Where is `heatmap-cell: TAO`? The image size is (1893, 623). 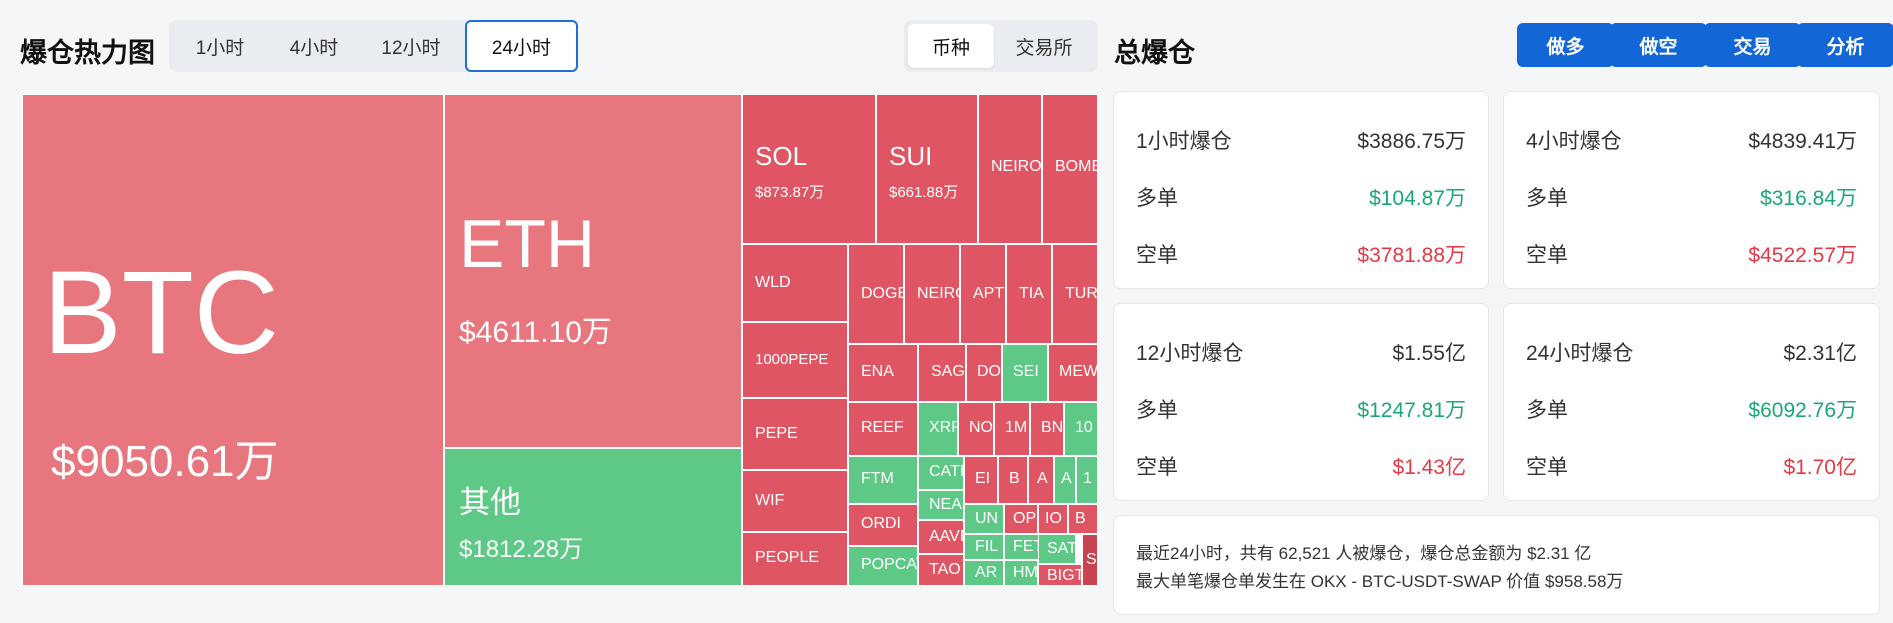 heatmap-cell: TAO is located at coordinates (941, 570).